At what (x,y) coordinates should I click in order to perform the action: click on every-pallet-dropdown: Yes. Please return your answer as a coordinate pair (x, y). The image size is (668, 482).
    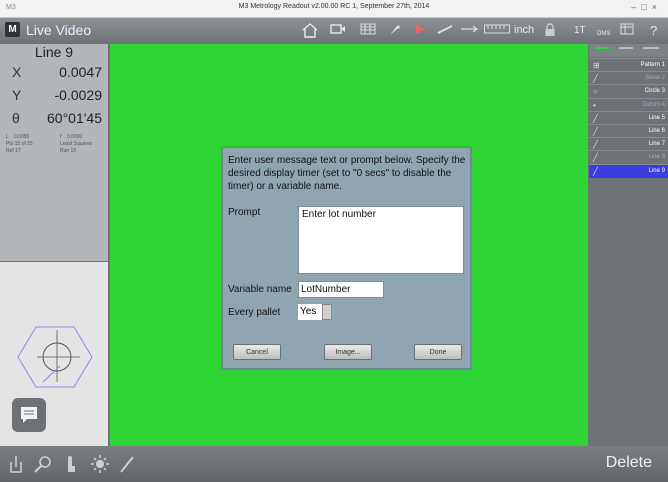
    Looking at the image, I should click on (315, 312).